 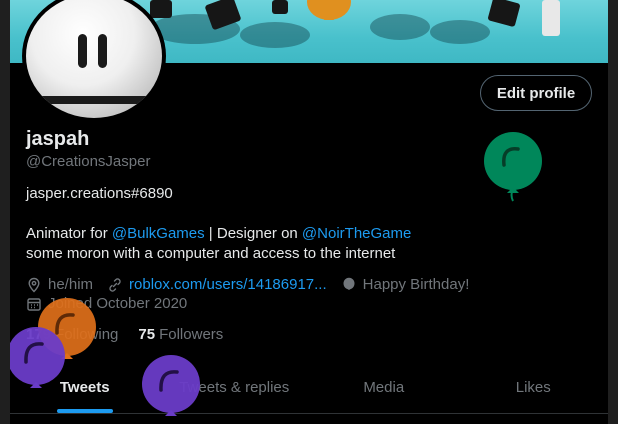 I want to click on link-icon, so click(x=115, y=284).